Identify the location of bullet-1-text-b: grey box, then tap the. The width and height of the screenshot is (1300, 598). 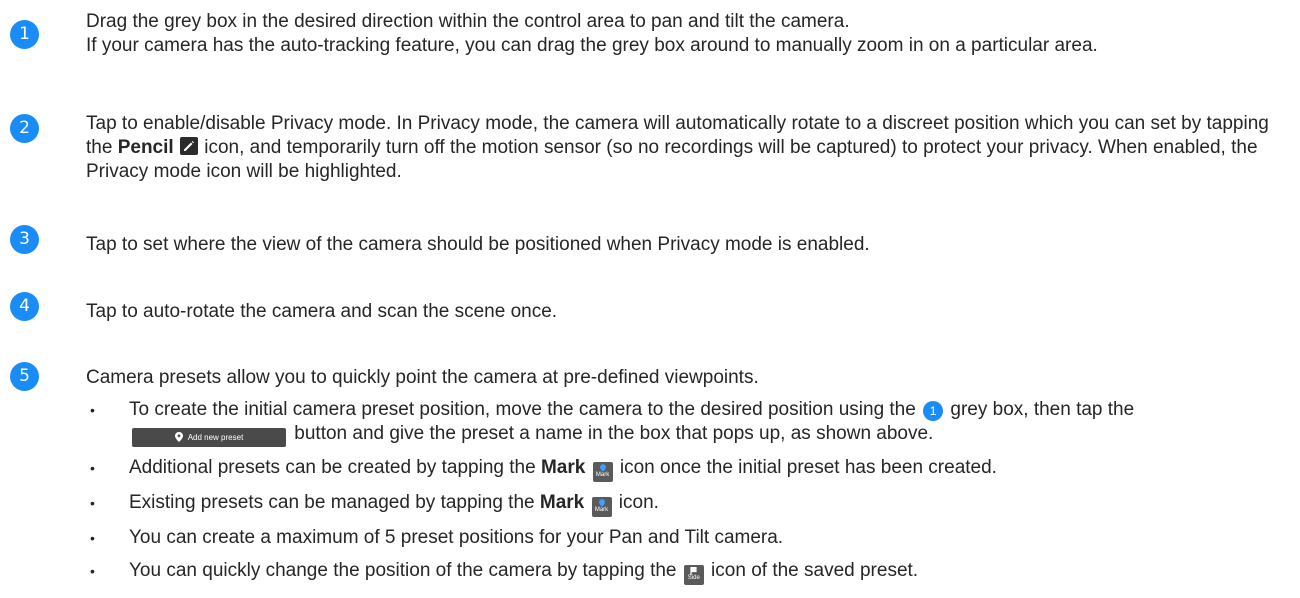
(1040, 409).